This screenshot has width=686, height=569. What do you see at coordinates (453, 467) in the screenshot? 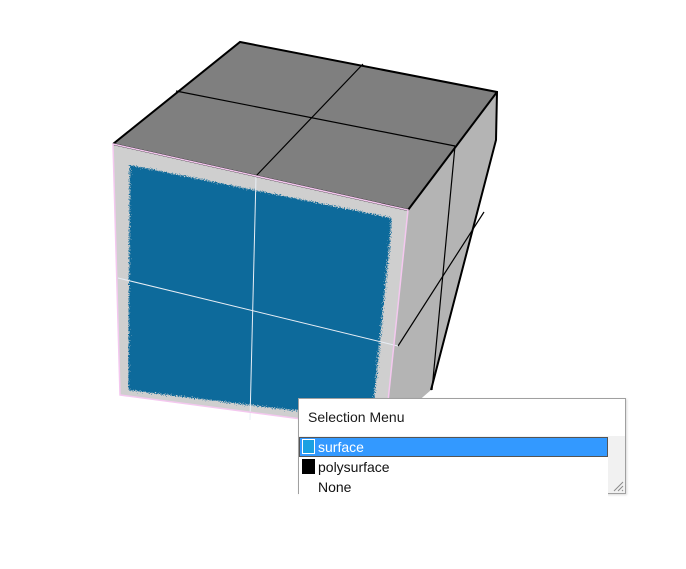
I see `selection-menu-item-polysurface: polysurface` at bounding box center [453, 467].